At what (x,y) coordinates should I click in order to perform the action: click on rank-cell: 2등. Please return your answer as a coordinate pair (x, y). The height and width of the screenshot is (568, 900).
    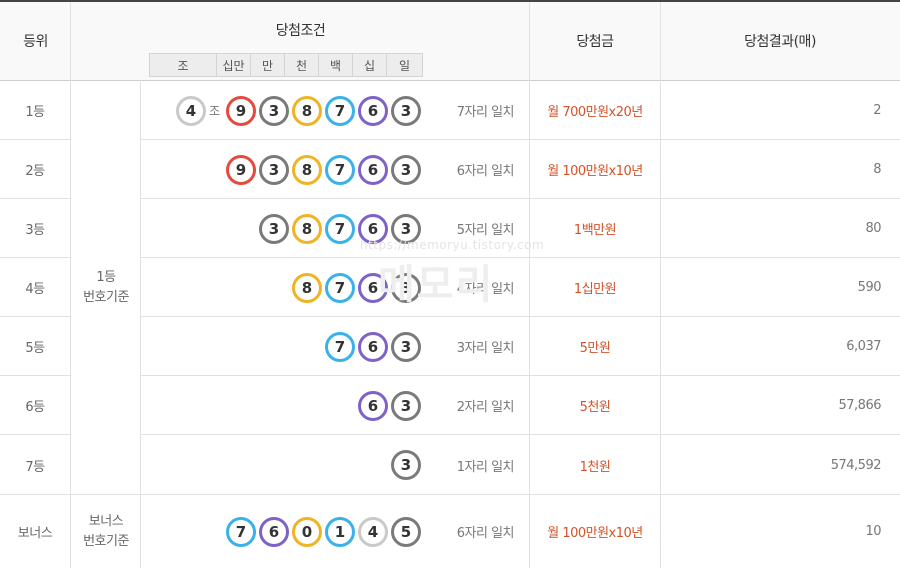
    Looking at the image, I should click on (35, 171).